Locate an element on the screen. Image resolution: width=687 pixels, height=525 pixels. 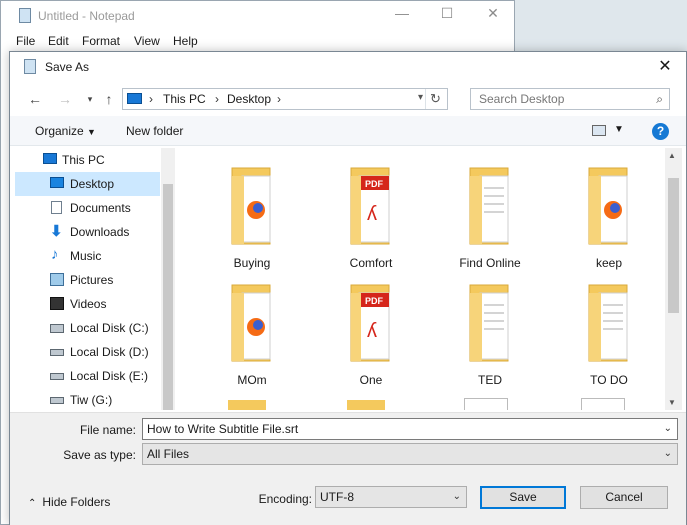
folder-buying: Buying is located at coordinates (252, 223).